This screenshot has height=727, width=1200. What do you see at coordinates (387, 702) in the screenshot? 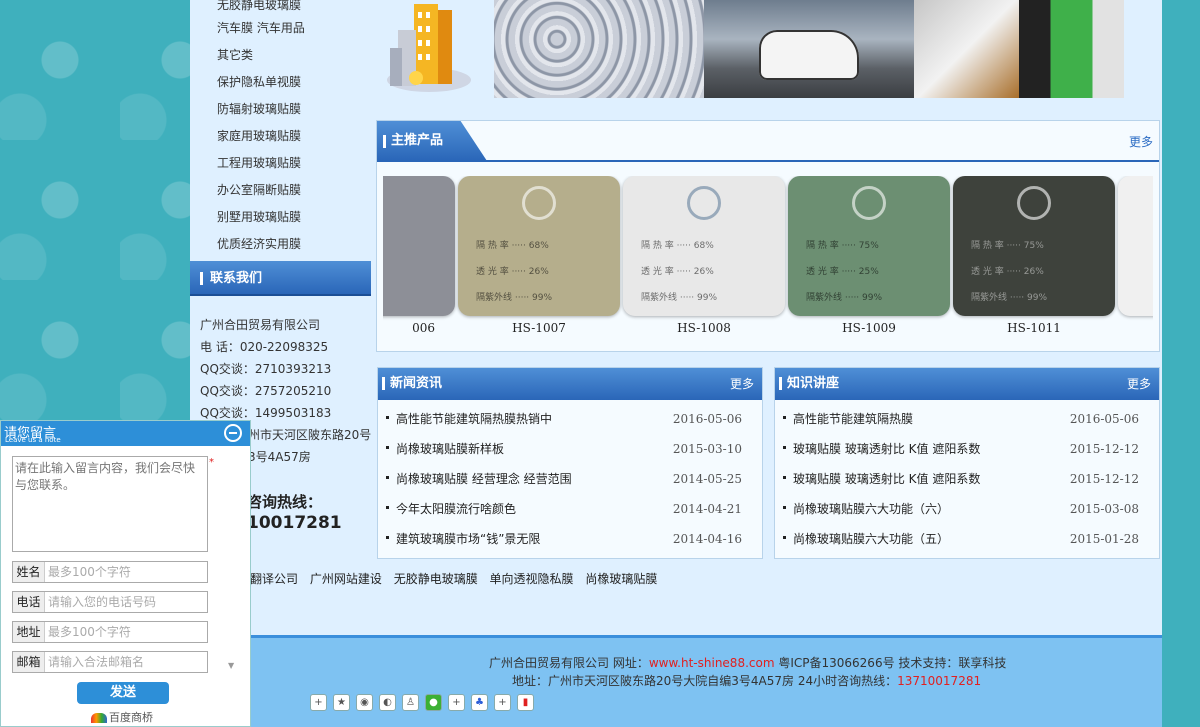
I see `tencent-icon: ◐` at bounding box center [387, 702].